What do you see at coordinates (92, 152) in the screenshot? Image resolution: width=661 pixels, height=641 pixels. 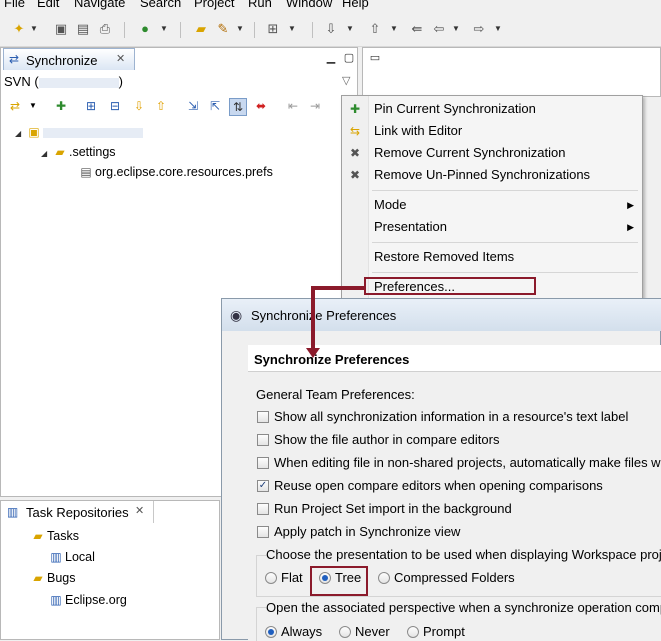 I see `tree-label: .settings` at bounding box center [92, 152].